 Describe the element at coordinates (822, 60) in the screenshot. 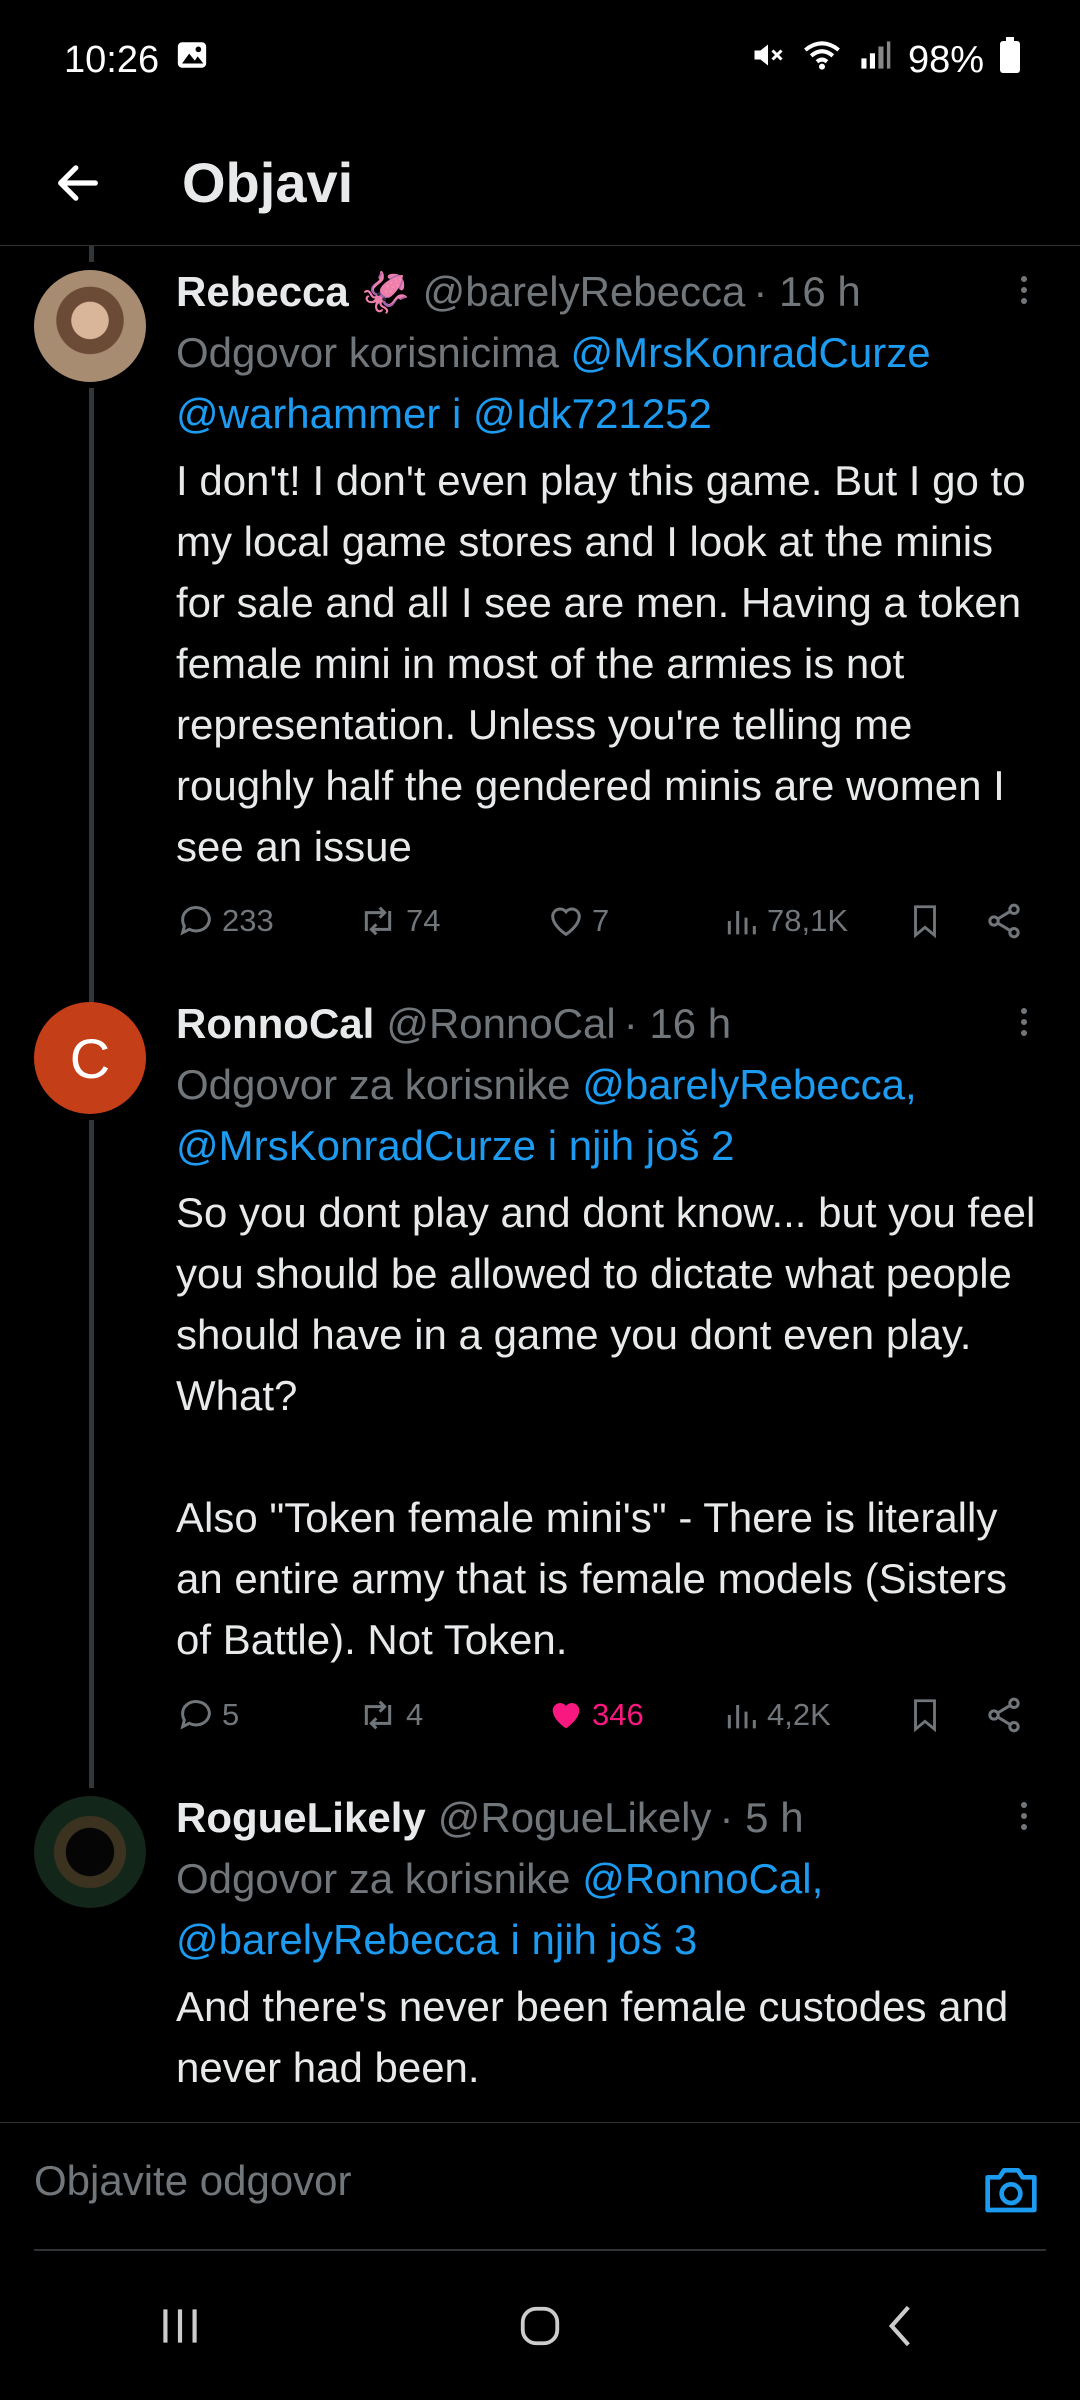

I see `wifi-icon` at that location.